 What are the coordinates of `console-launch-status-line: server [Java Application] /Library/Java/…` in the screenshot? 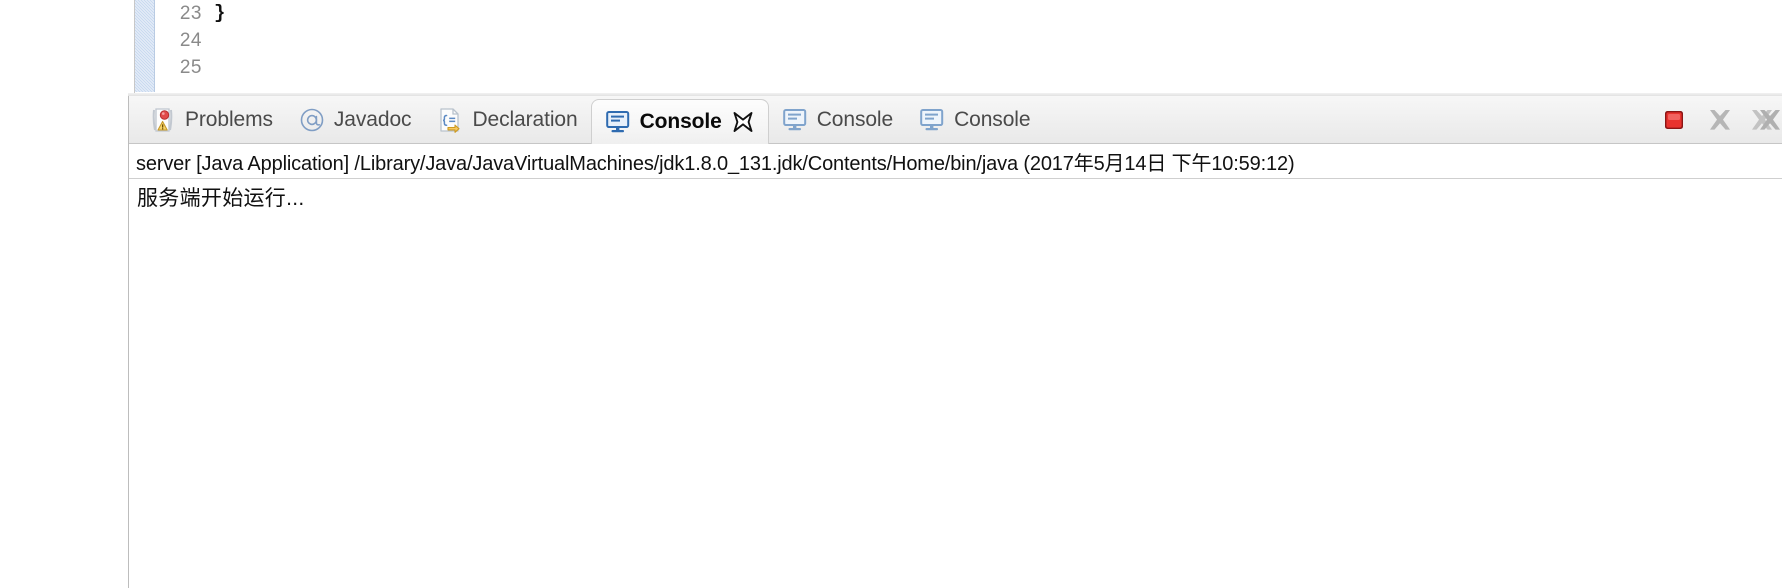 It's located at (955, 161).